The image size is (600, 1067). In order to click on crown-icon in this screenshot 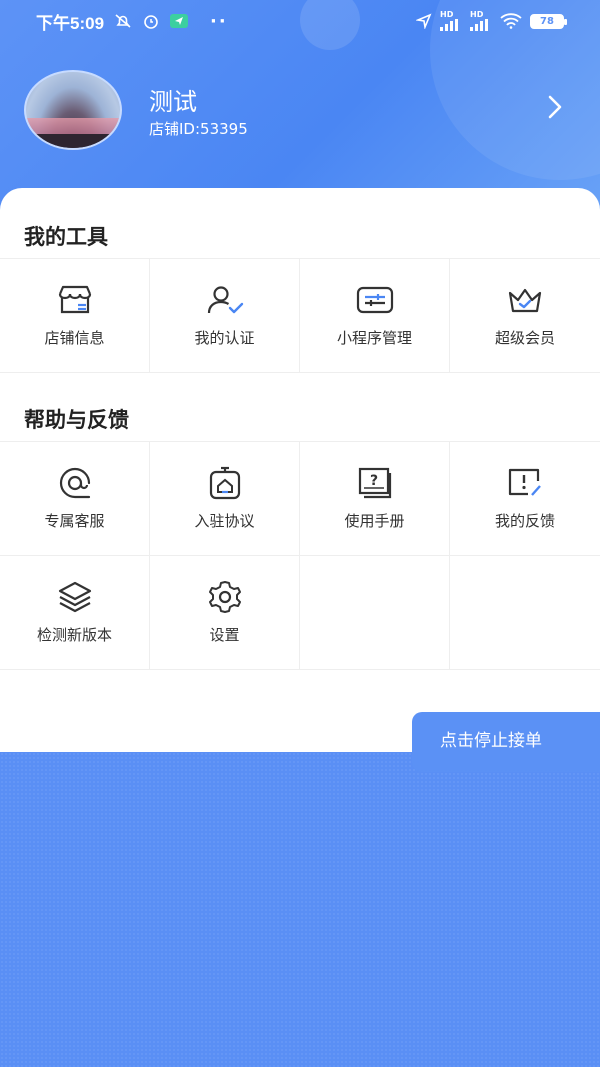, I will do `click(525, 300)`.